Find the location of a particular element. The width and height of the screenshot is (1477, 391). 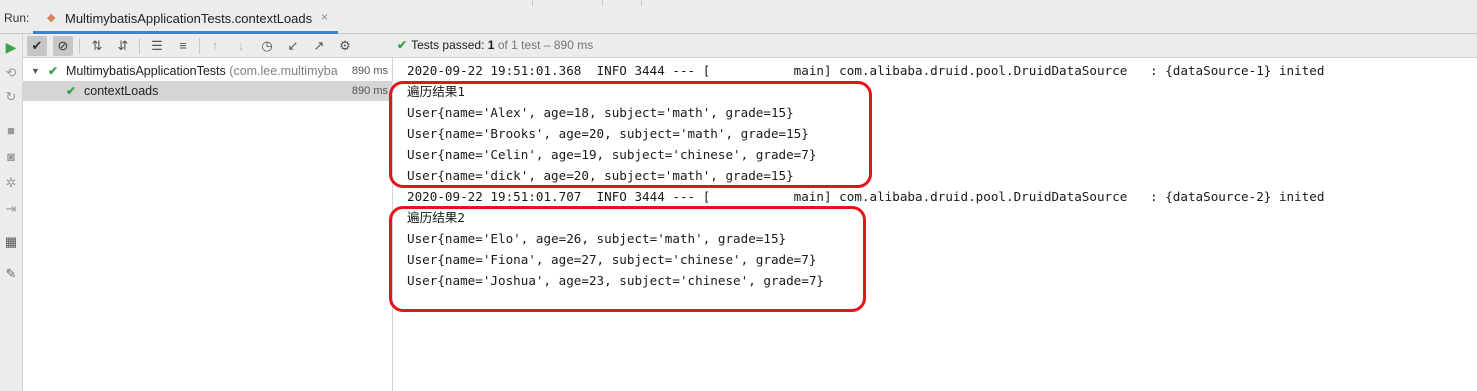

run-label: Run: is located at coordinates (17, 18).